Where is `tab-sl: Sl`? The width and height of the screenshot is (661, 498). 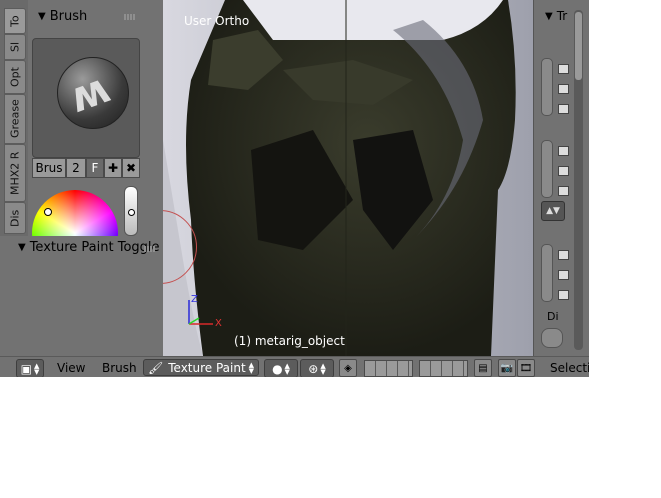 tab-sl: Sl is located at coordinates (15, 47).